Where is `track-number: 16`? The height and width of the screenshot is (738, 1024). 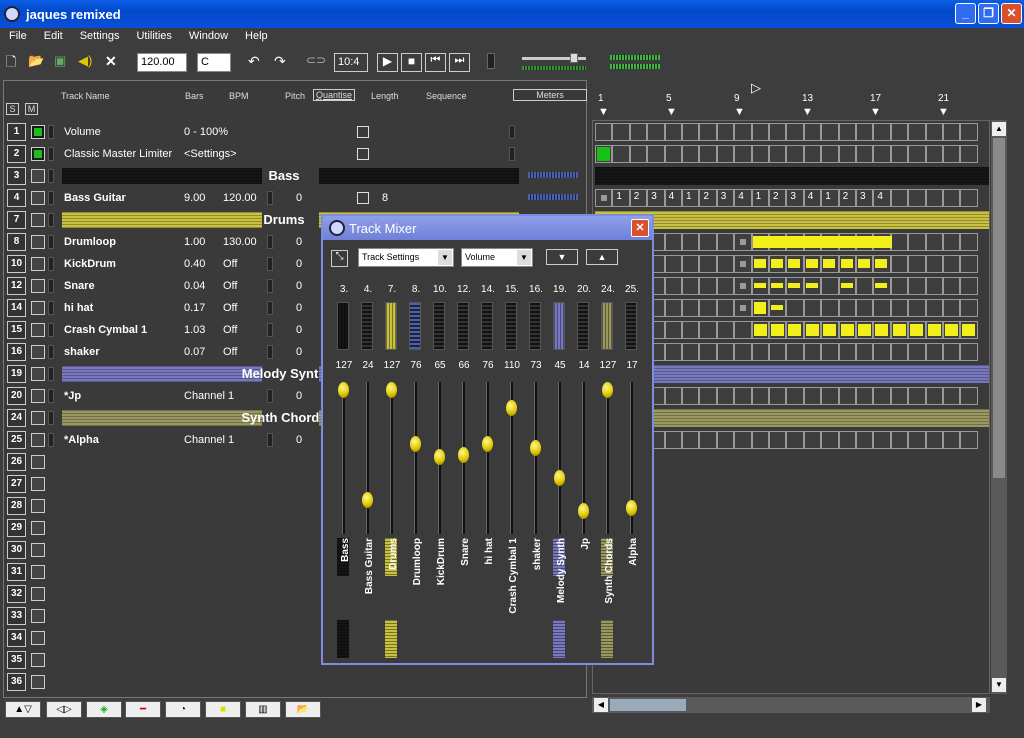 track-number: 16 is located at coordinates (16, 352).